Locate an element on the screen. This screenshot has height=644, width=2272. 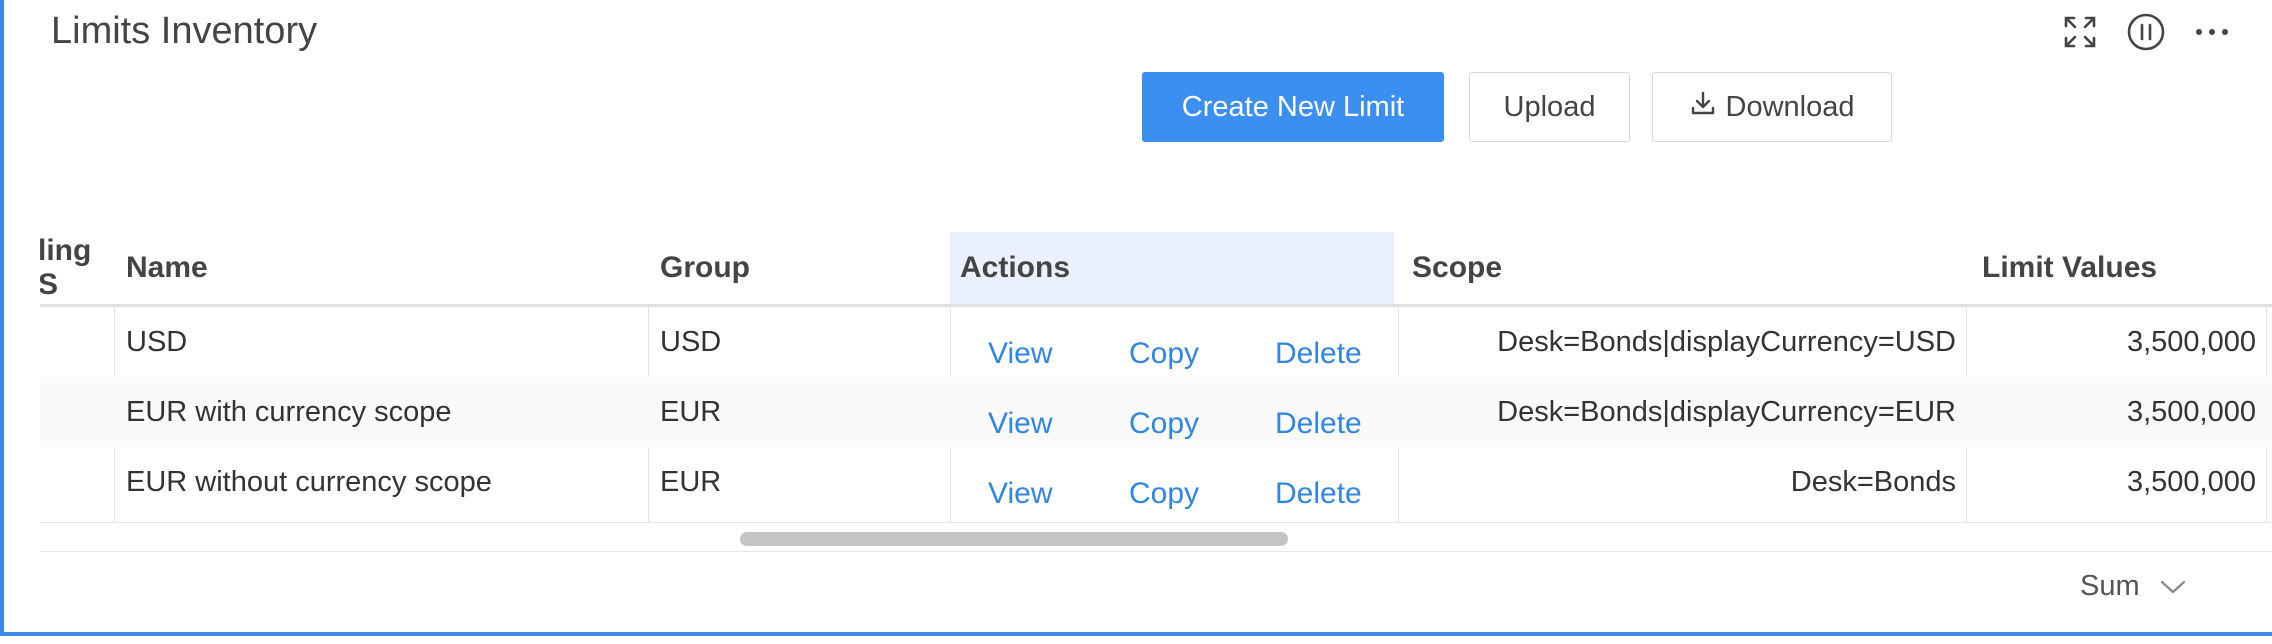
column-header-truncated: ling S is located at coordinates (78, 268).